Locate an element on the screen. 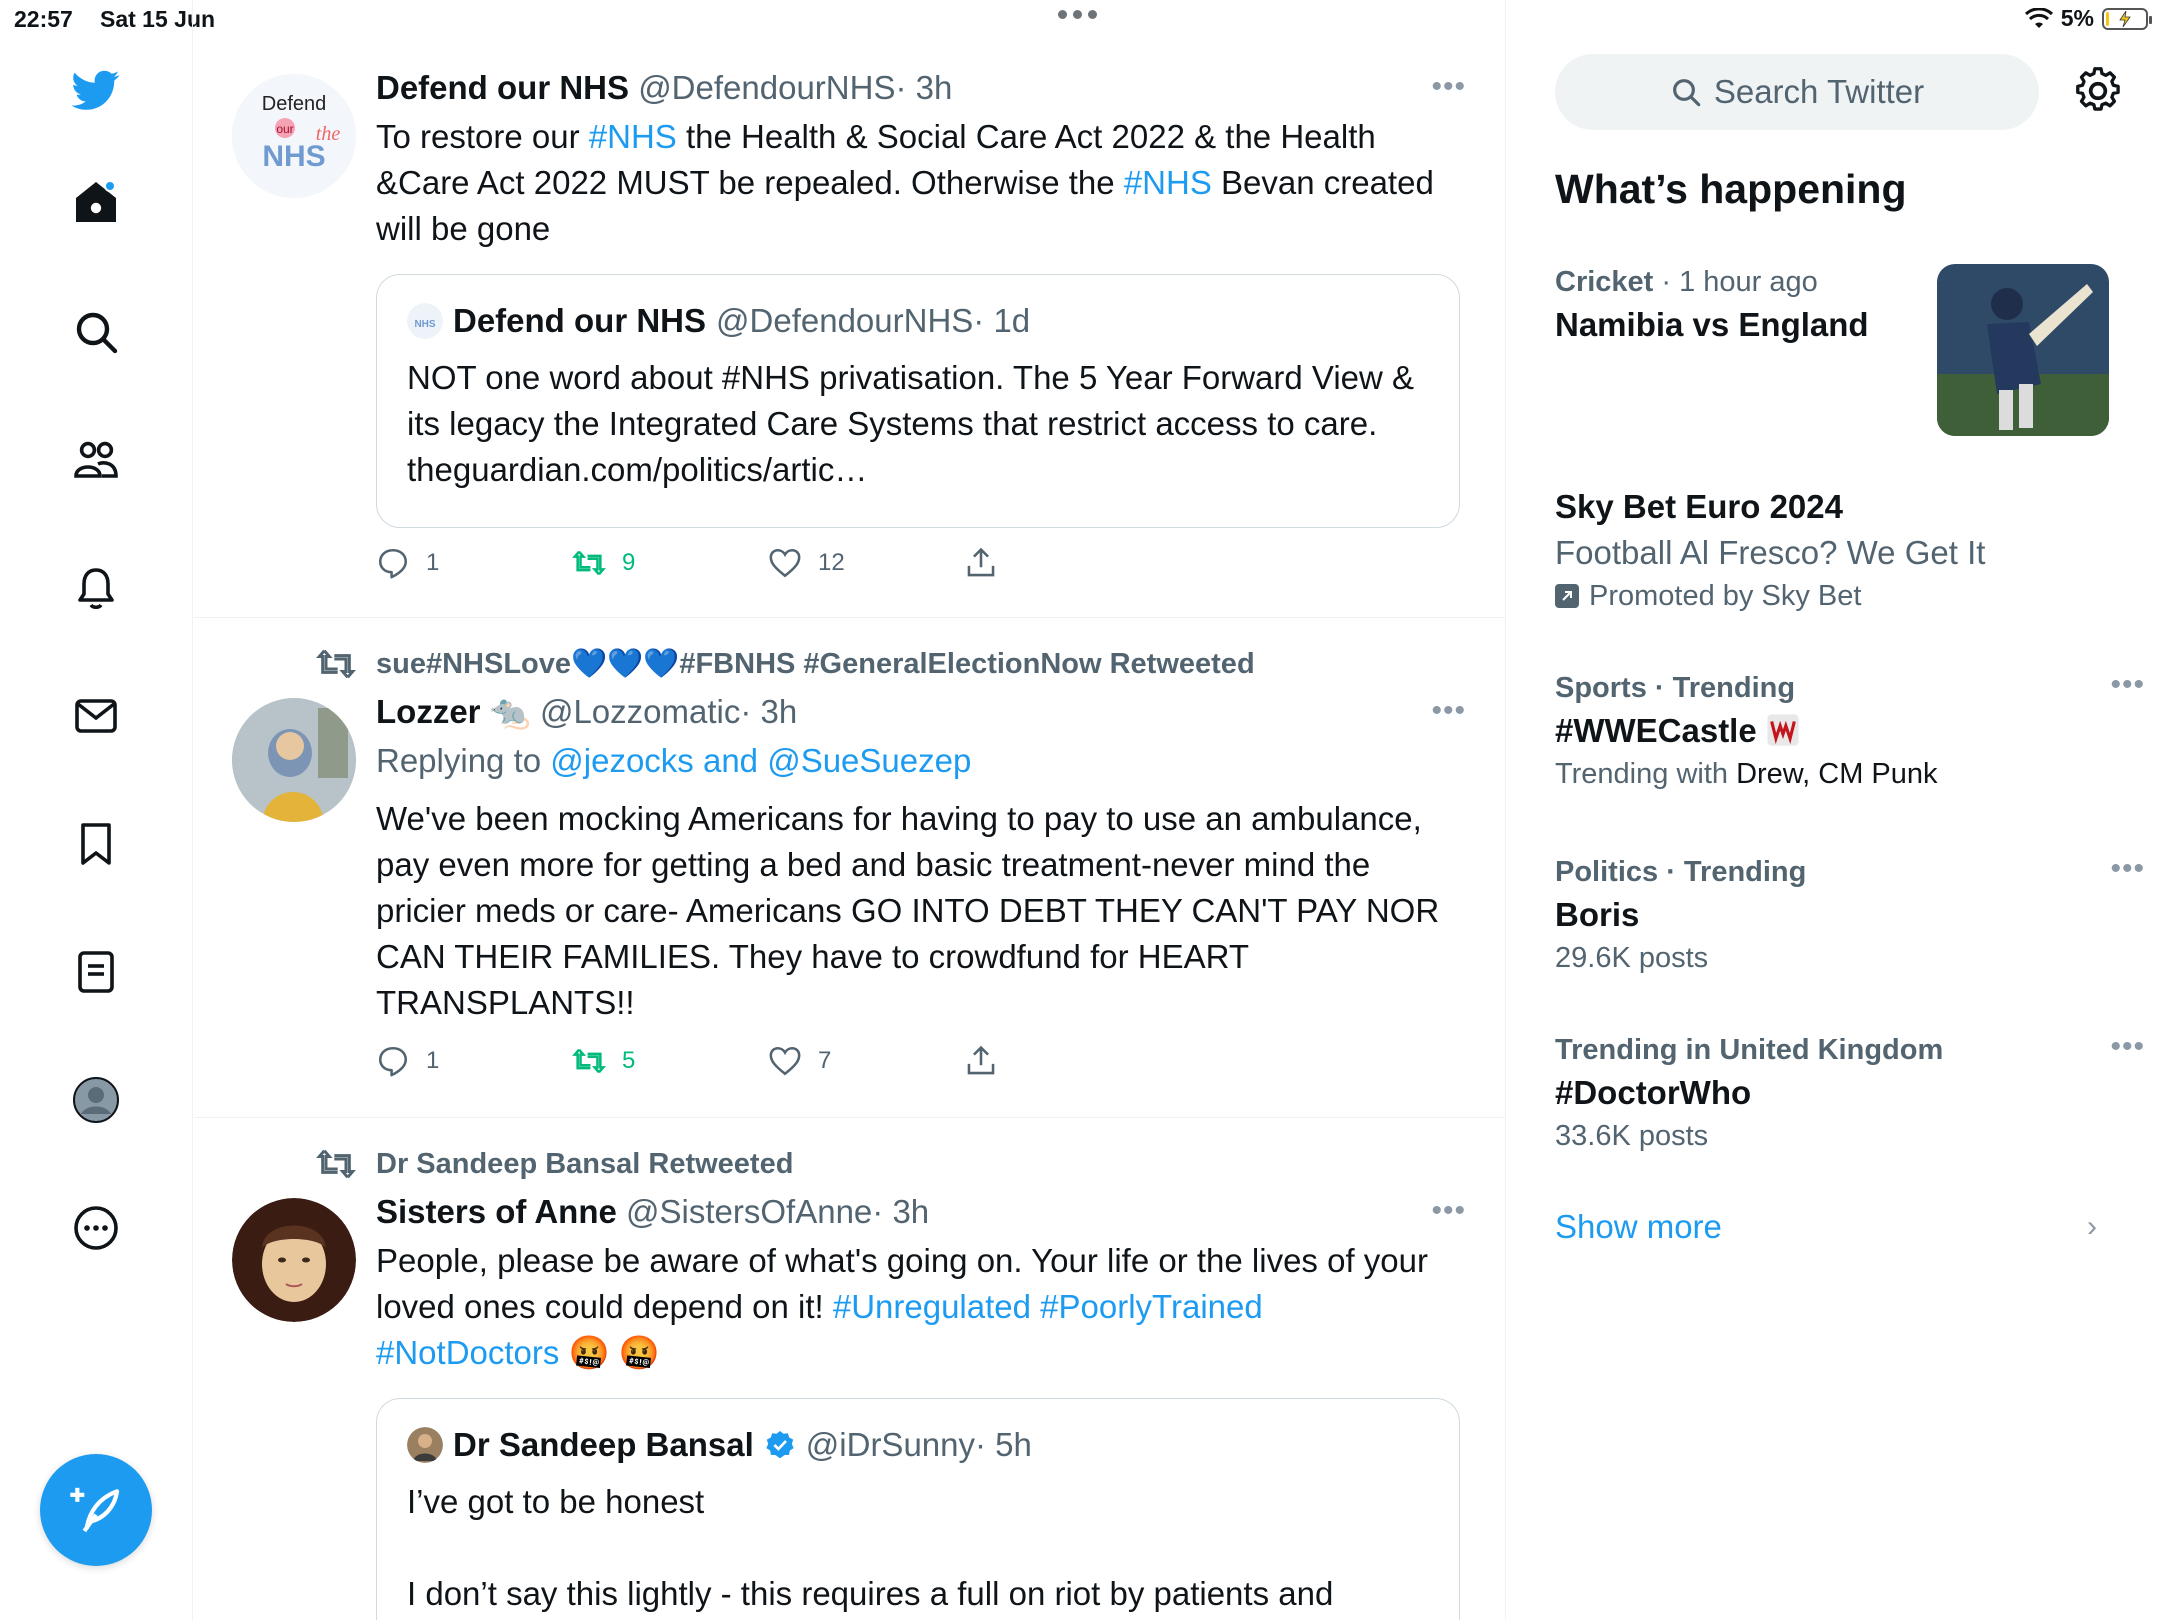  retweeted-by: Dr Sandeep Bansal Retweeted is located at coordinates (584, 1164).